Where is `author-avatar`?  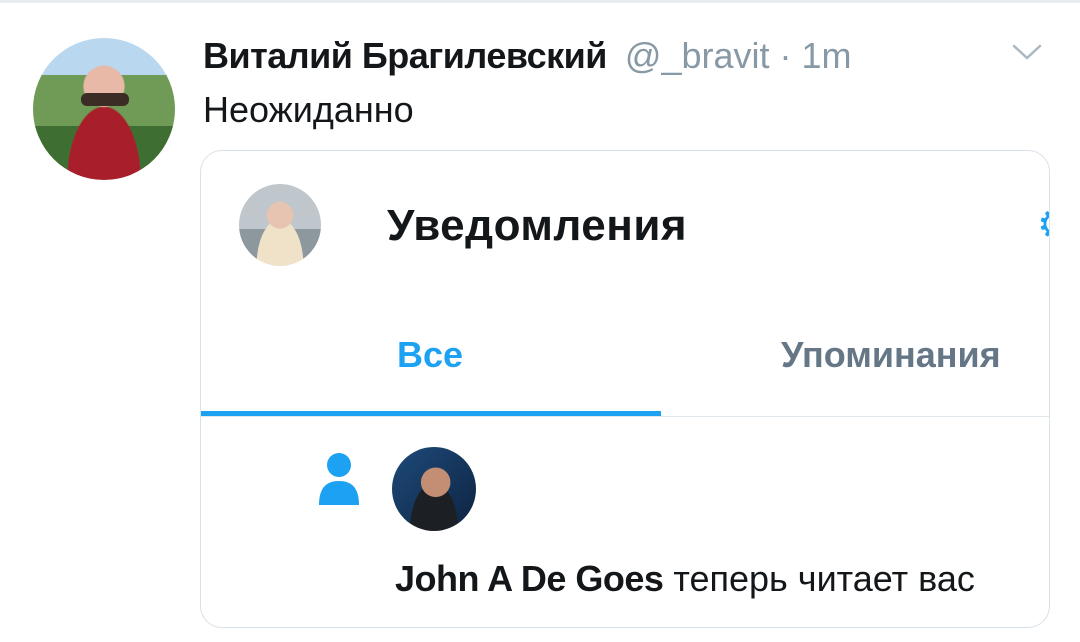 author-avatar is located at coordinates (104, 109).